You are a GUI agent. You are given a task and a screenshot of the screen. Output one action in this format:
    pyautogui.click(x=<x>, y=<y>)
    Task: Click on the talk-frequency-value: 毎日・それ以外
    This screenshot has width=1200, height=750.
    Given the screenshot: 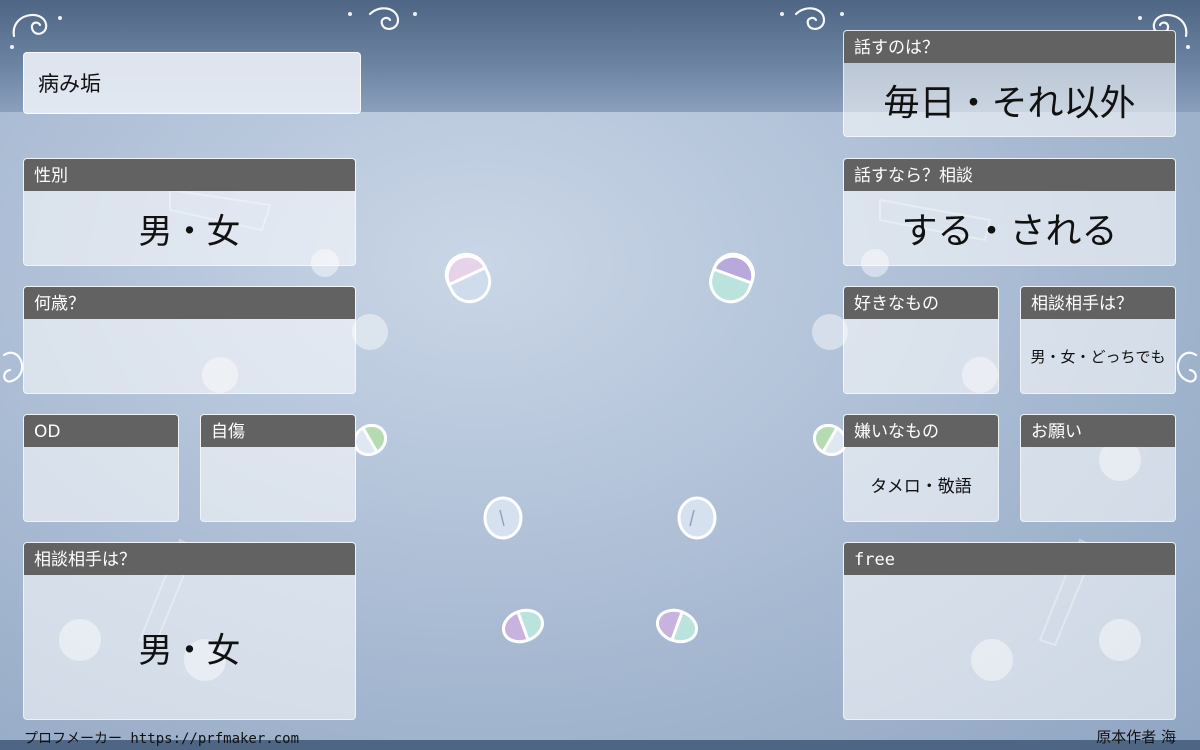 What is the action you would take?
    pyautogui.click(x=1009, y=99)
    